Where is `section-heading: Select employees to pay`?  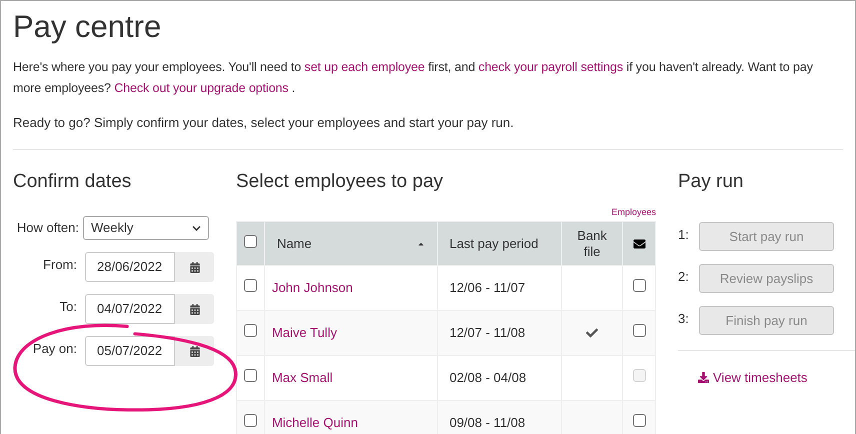
section-heading: Select employees to pay is located at coordinates (340, 182).